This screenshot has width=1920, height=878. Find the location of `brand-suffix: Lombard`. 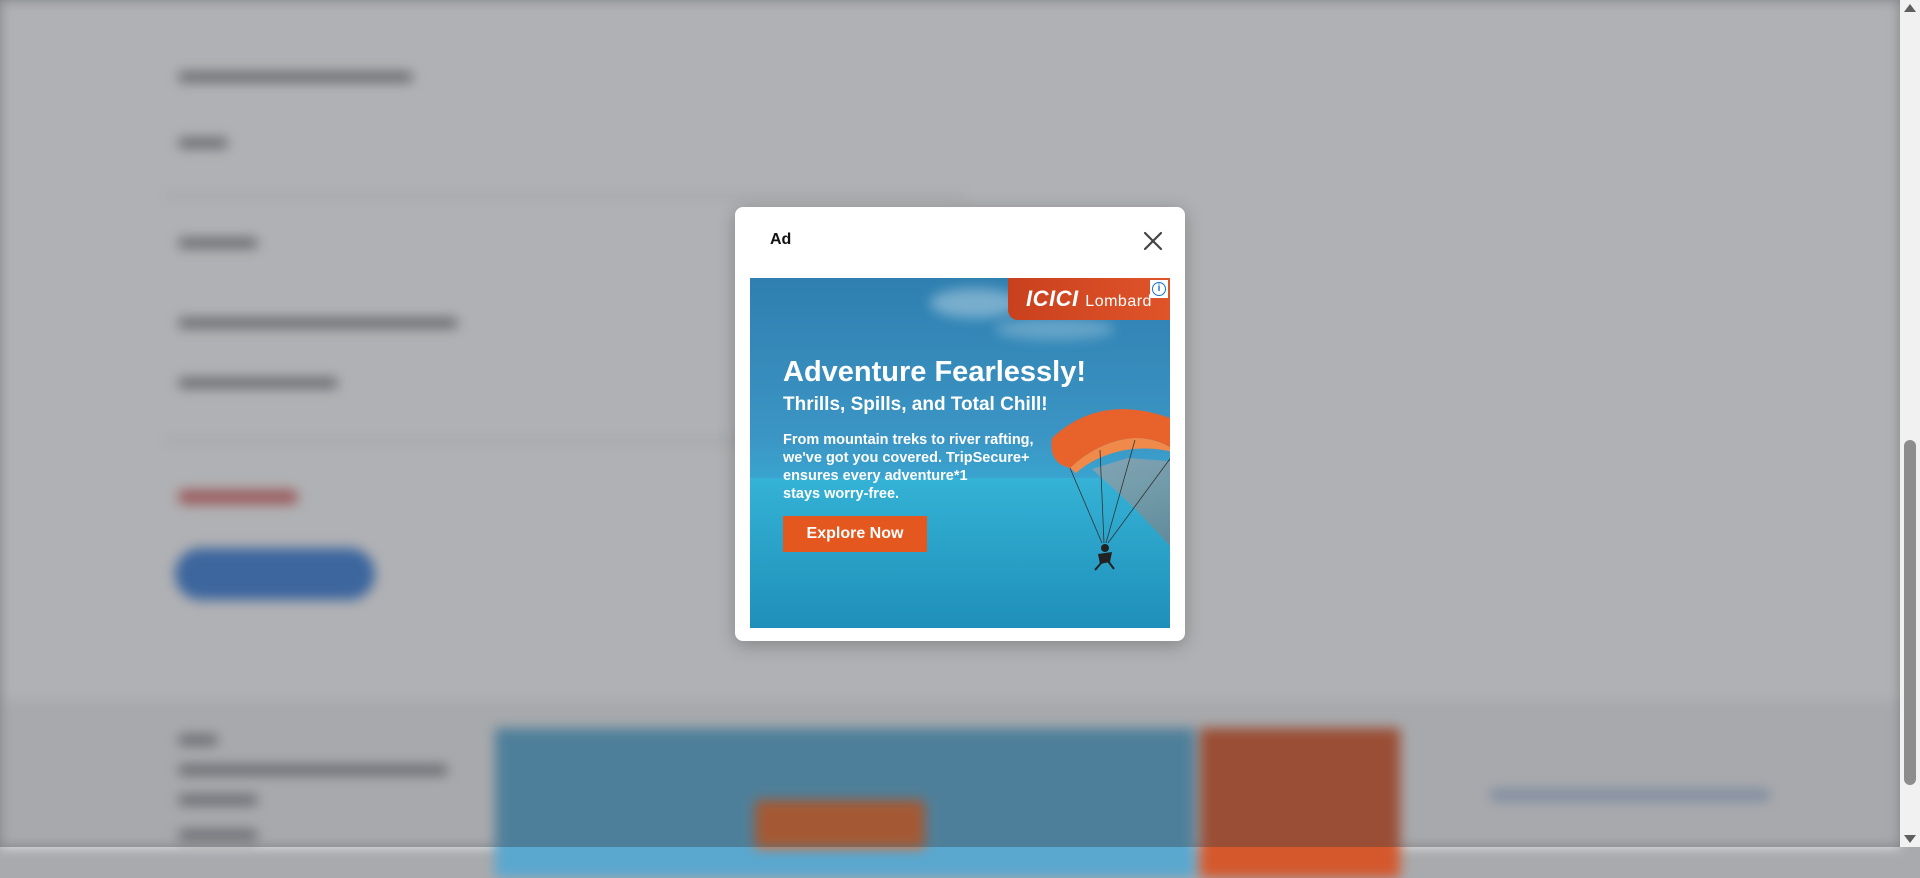

brand-suffix: Lombard is located at coordinates (1118, 301).